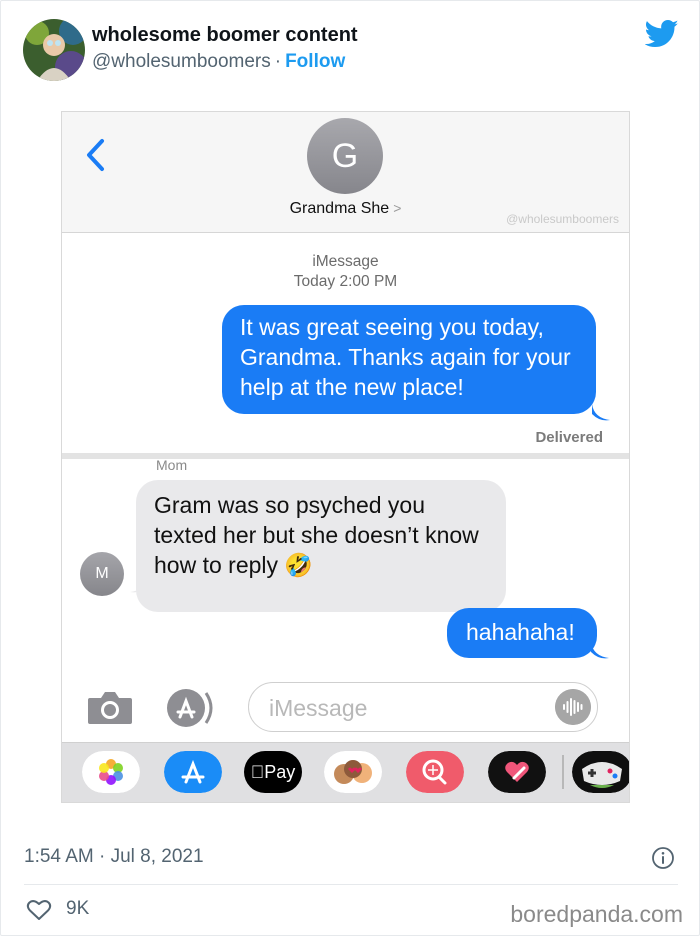 Image resolution: width=700 pixels, height=936 pixels. What do you see at coordinates (39, 910) in the screenshot?
I see `heart-icon` at bounding box center [39, 910].